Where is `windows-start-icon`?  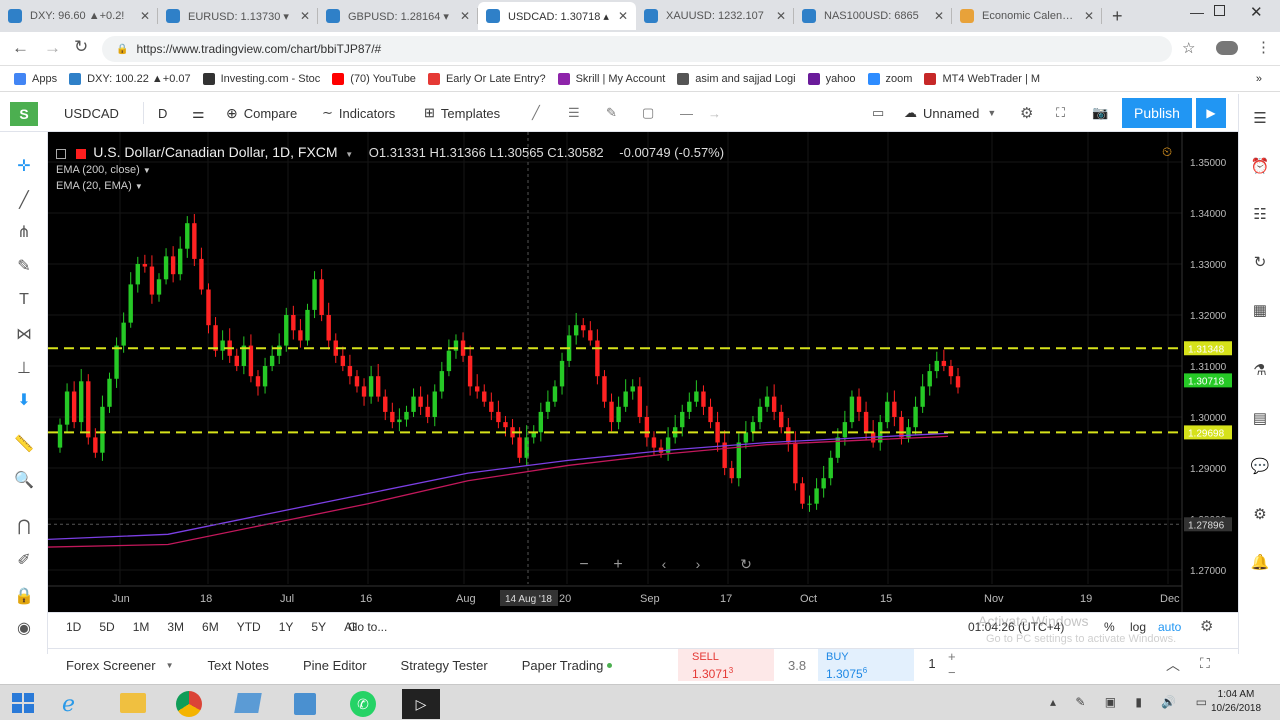 windows-start-icon is located at coordinates (23, 703).